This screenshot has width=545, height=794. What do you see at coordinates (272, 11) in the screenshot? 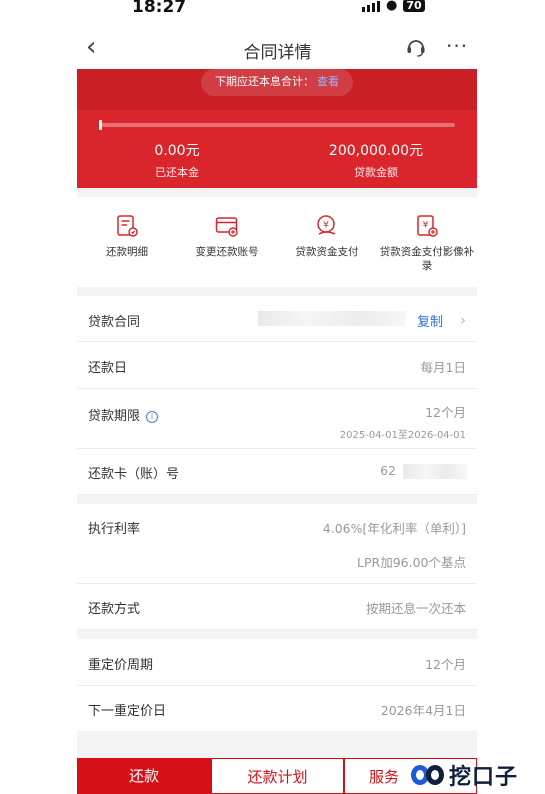
I see `status-bar: 18:27 ● 70` at bounding box center [272, 11].